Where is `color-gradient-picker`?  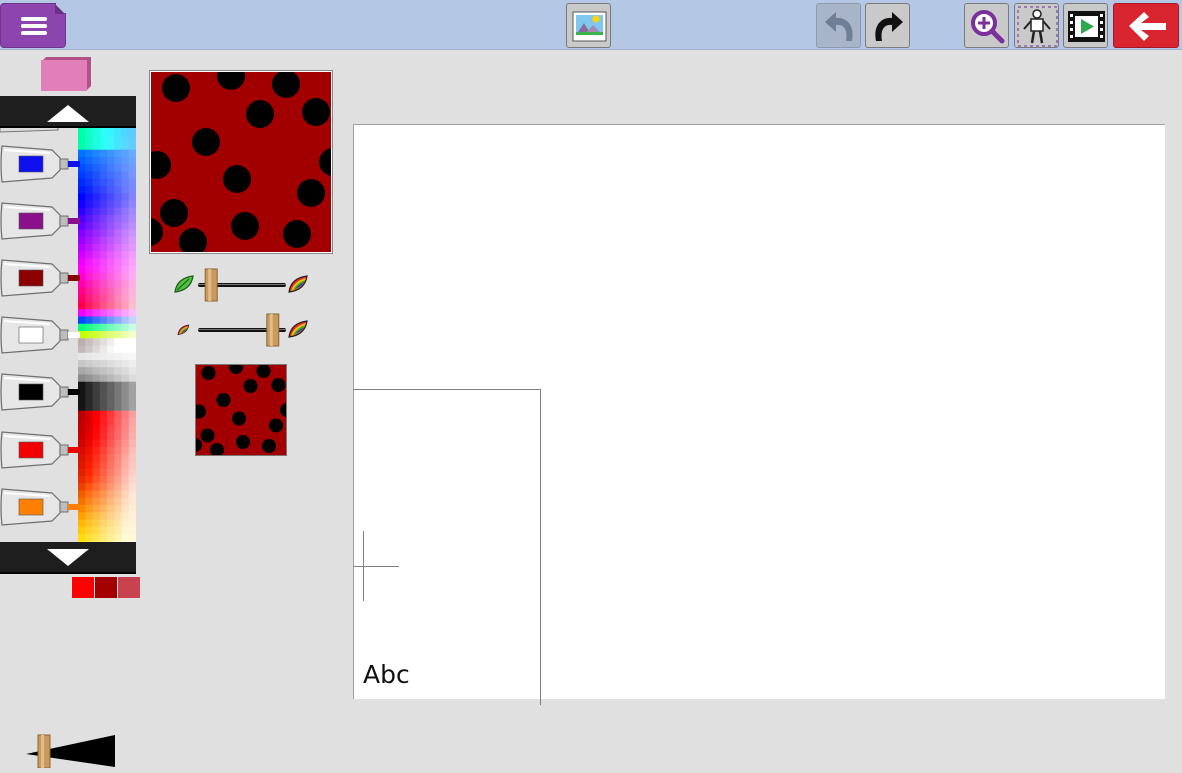
color-gradient-picker is located at coordinates (107, 335).